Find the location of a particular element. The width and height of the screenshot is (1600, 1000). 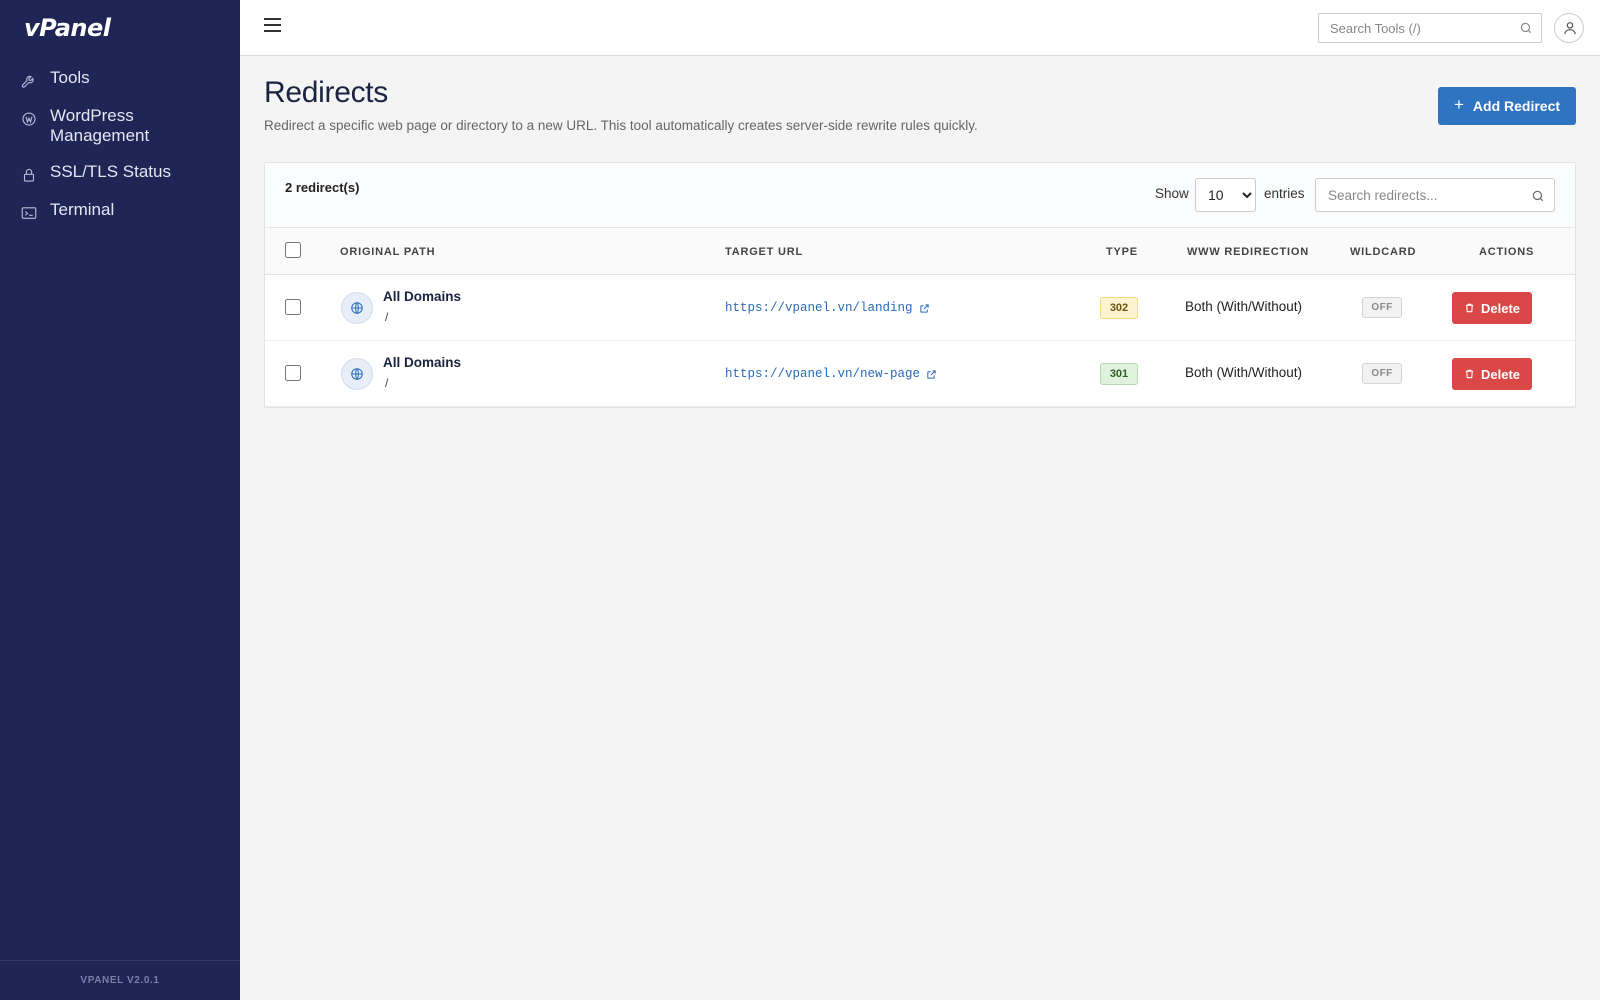

sidebar-item-ssl-tls-status: SSL/TLS Status is located at coordinates (120, 173).